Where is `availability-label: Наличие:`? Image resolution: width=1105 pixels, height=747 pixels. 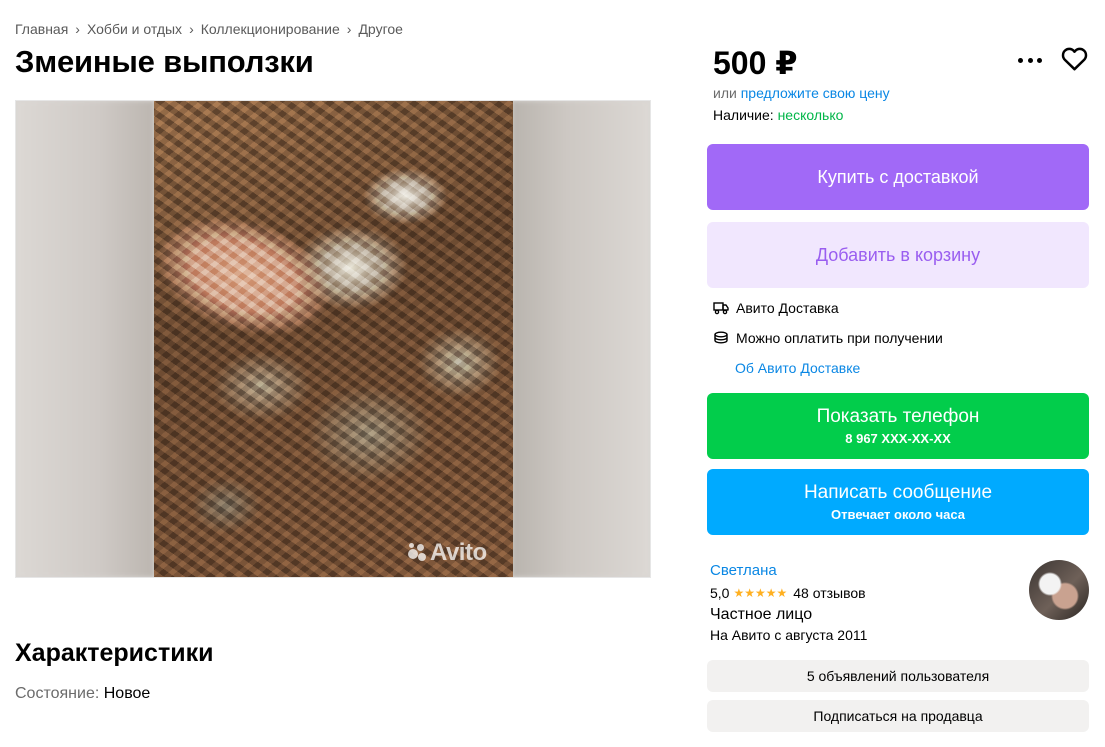
availability-label: Наличие: is located at coordinates (745, 115).